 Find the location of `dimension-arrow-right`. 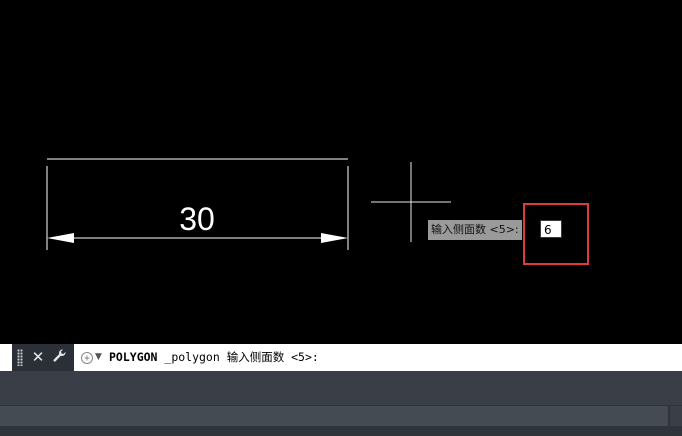

dimension-arrow-right is located at coordinates (334, 238).